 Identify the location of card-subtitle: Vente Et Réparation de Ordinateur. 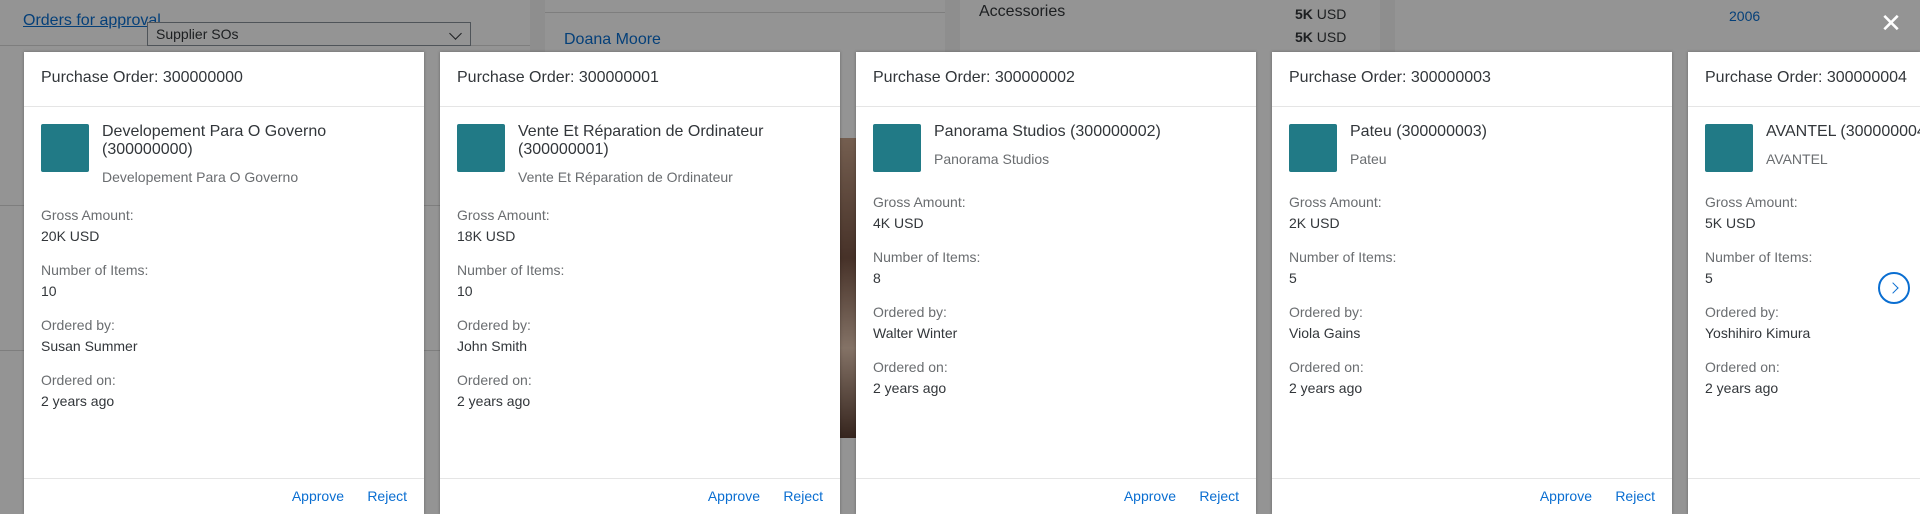
(625, 177).